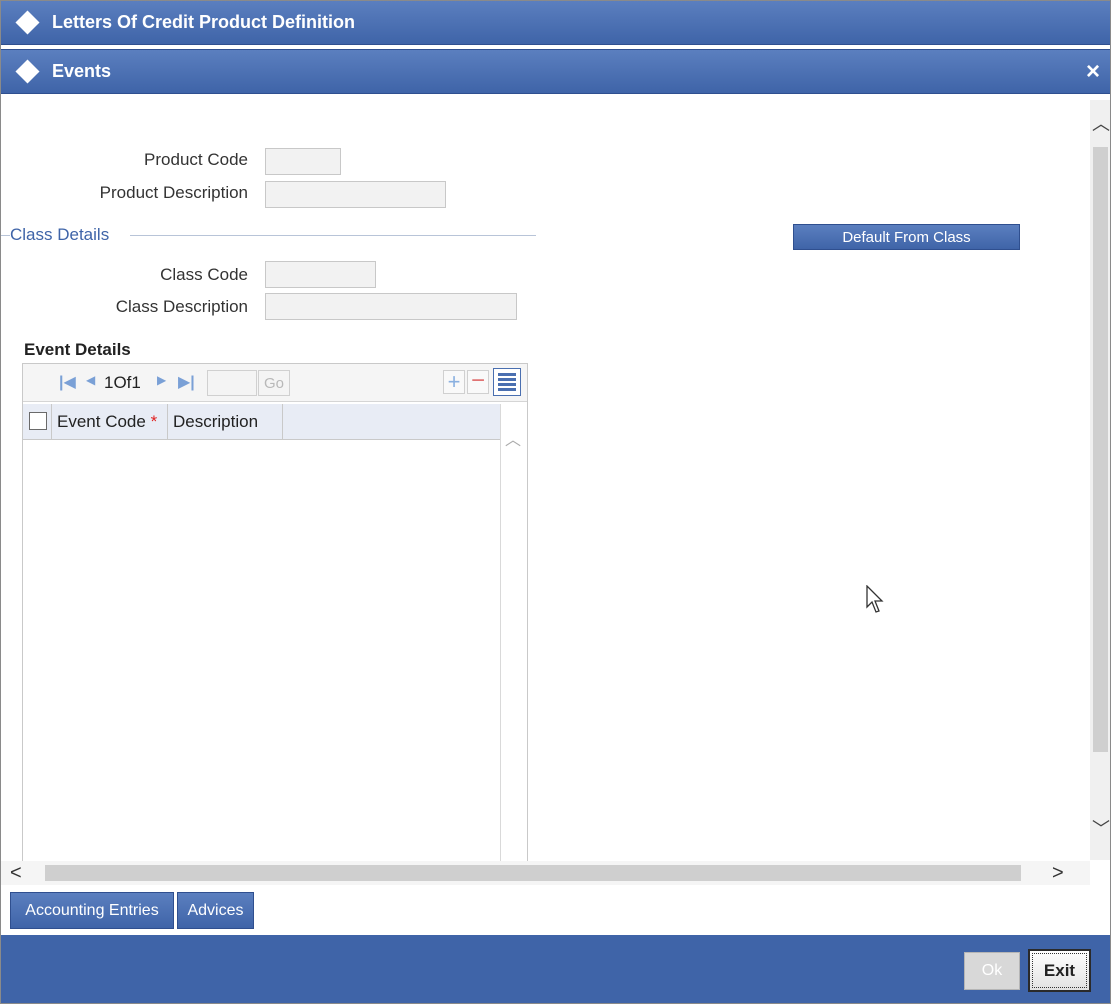 Image resolution: width=1111 pixels, height=1004 pixels. What do you see at coordinates (82, 71) in the screenshot?
I see `events-title: Events` at bounding box center [82, 71].